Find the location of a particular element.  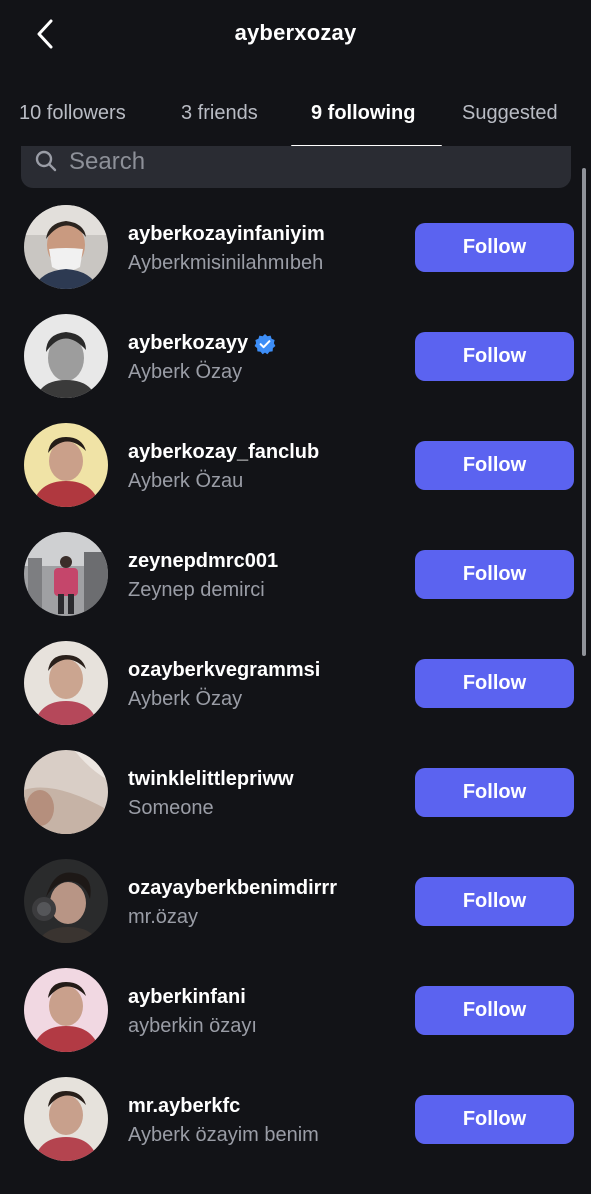

list-item: ayberkozayy Ayberk Özay Follow is located at coordinates (295, 355).